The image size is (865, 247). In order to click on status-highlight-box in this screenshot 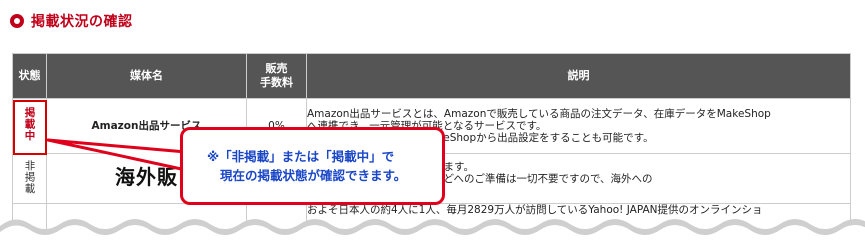, I will do `click(30, 127)`.